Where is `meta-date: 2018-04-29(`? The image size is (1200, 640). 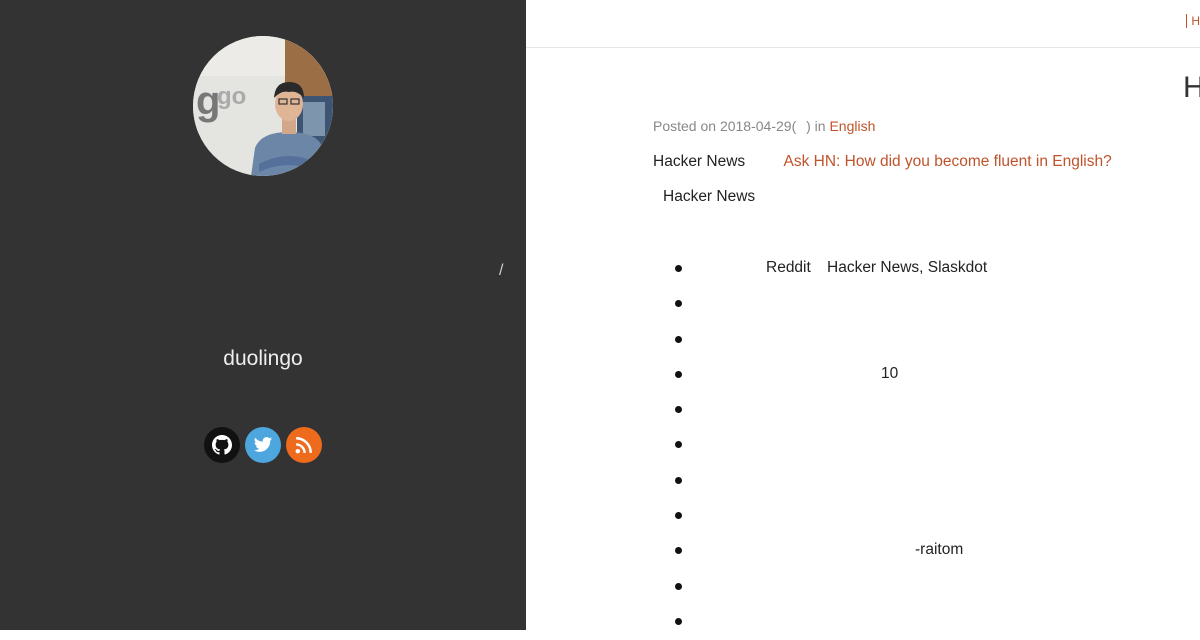
meta-date: 2018-04-29( is located at coordinates (758, 126).